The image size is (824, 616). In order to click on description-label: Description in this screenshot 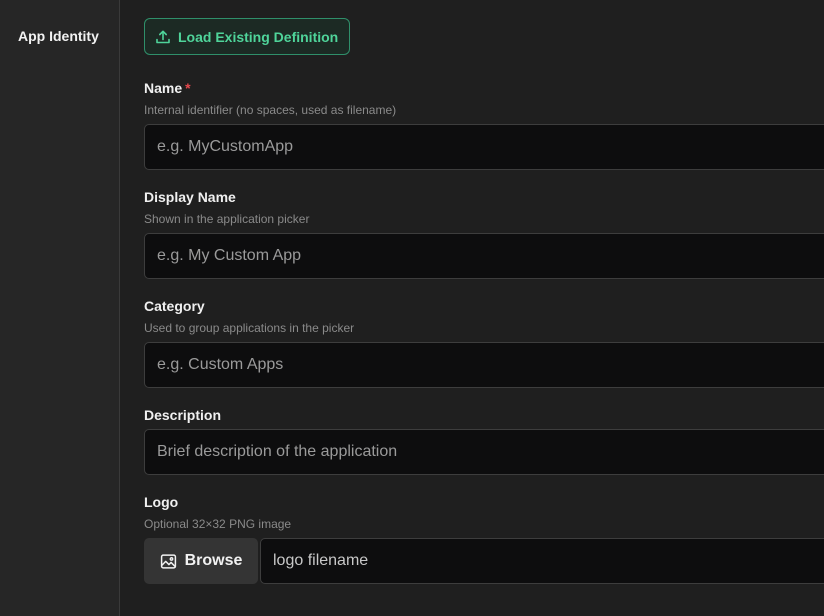, I will do `click(183, 415)`.